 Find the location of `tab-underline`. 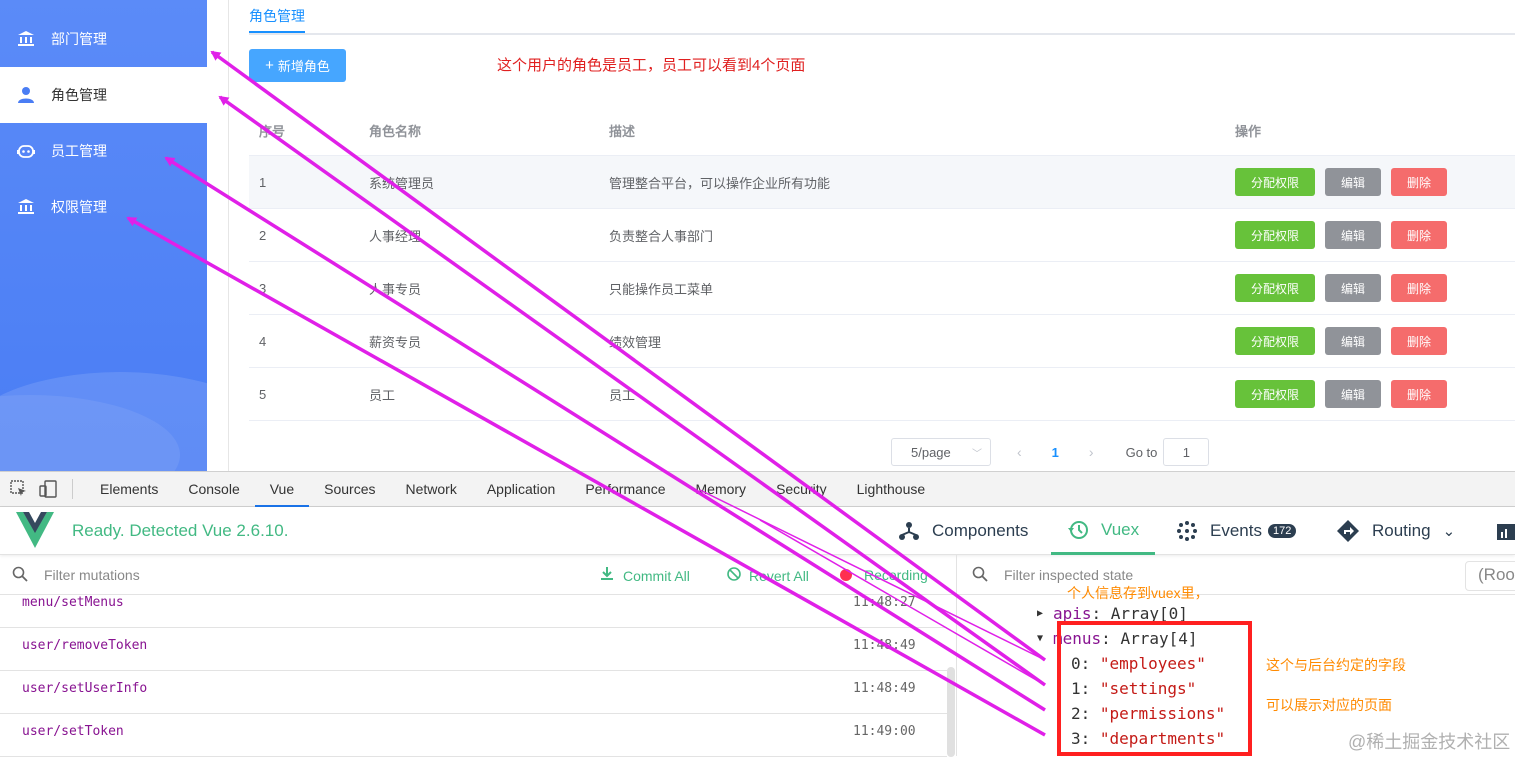

tab-underline is located at coordinates (277, 32).